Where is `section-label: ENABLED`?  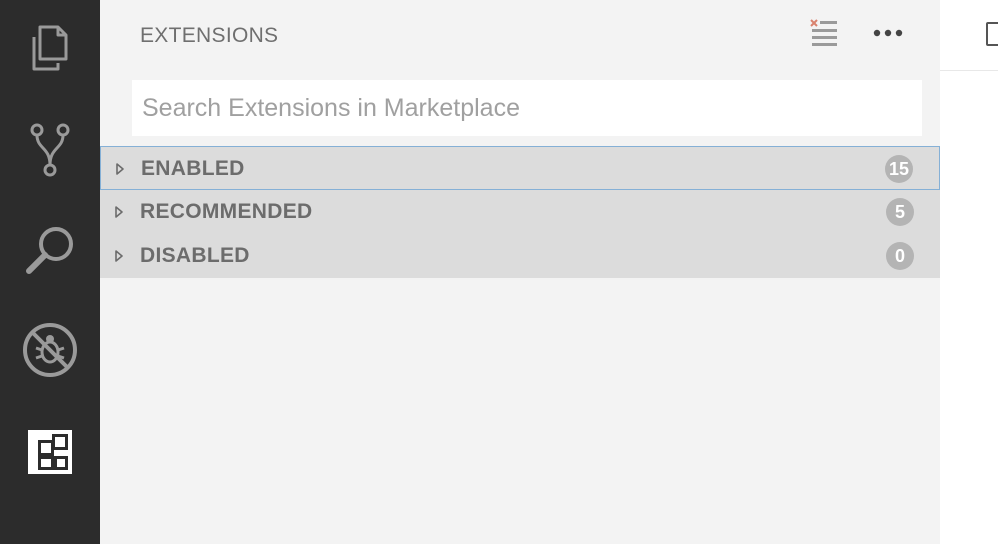
section-label: ENABLED is located at coordinates (193, 168).